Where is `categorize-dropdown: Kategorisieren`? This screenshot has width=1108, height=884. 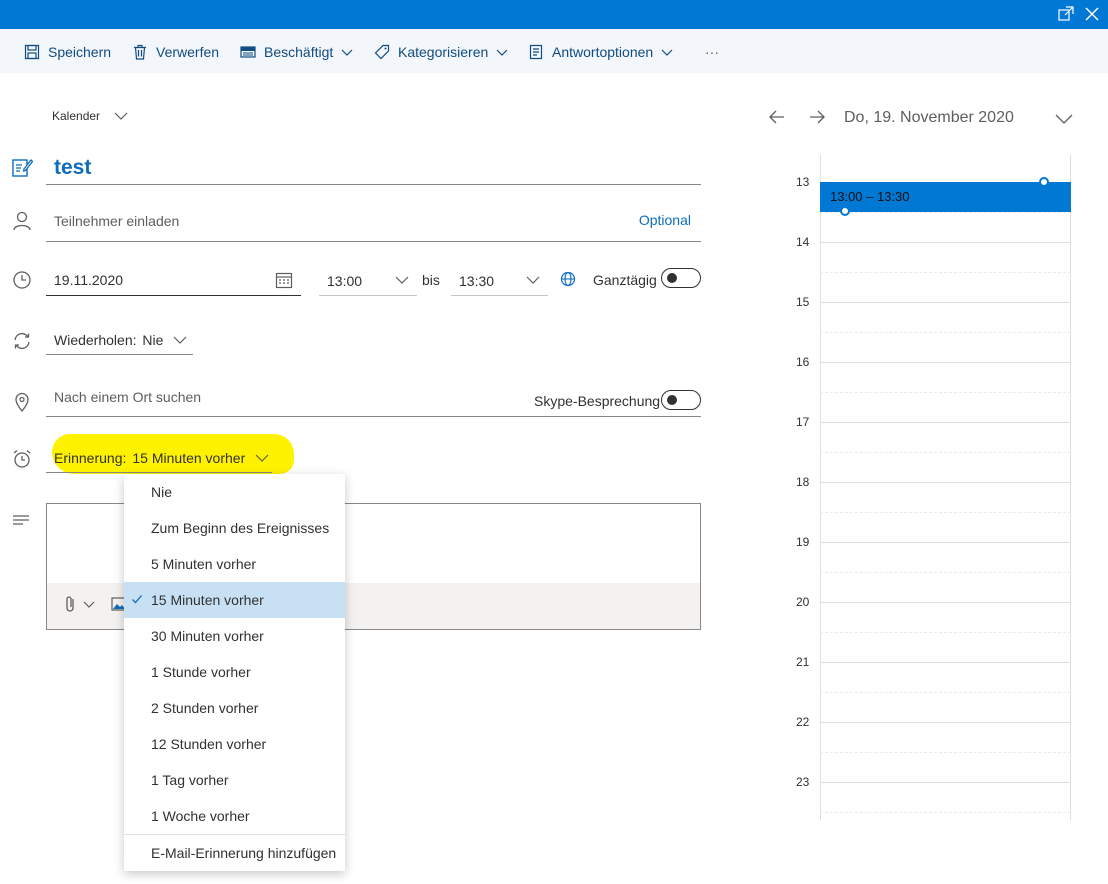
categorize-dropdown: Kategorisieren is located at coordinates (441, 52).